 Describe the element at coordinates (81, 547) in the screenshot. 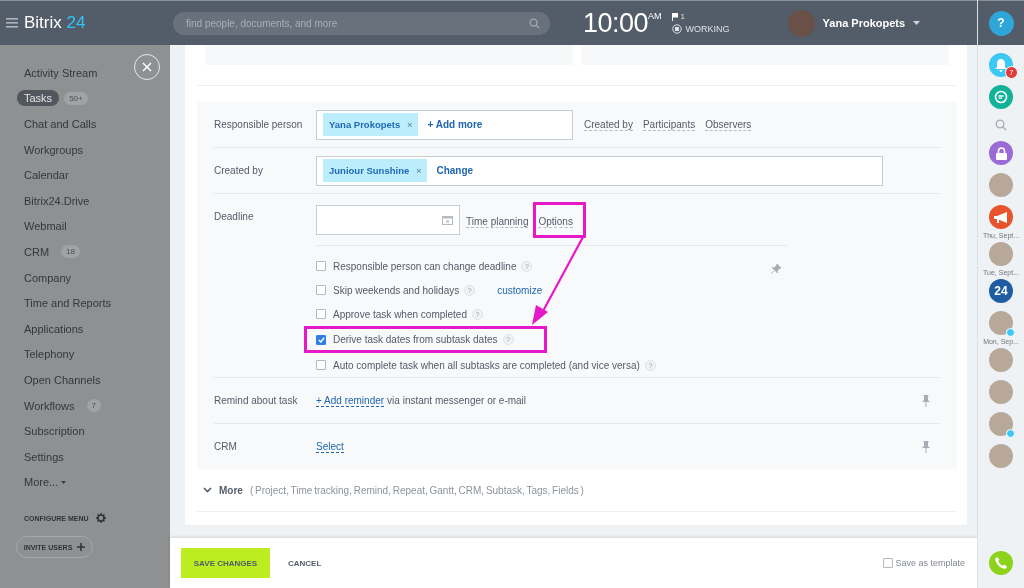

I see `plus-icon` at that location.